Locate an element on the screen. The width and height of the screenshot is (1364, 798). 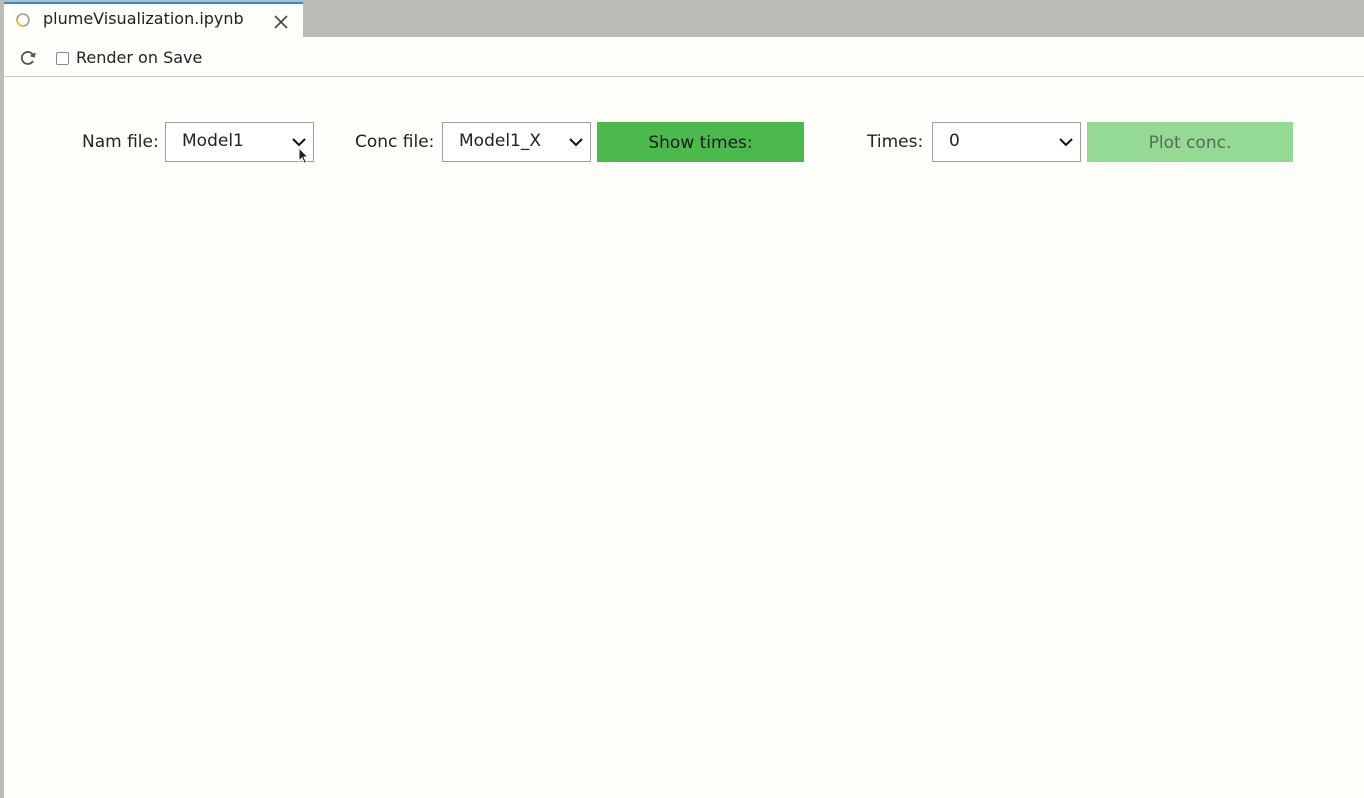
loading-spinner-icon is located at coordinates (23, 20).